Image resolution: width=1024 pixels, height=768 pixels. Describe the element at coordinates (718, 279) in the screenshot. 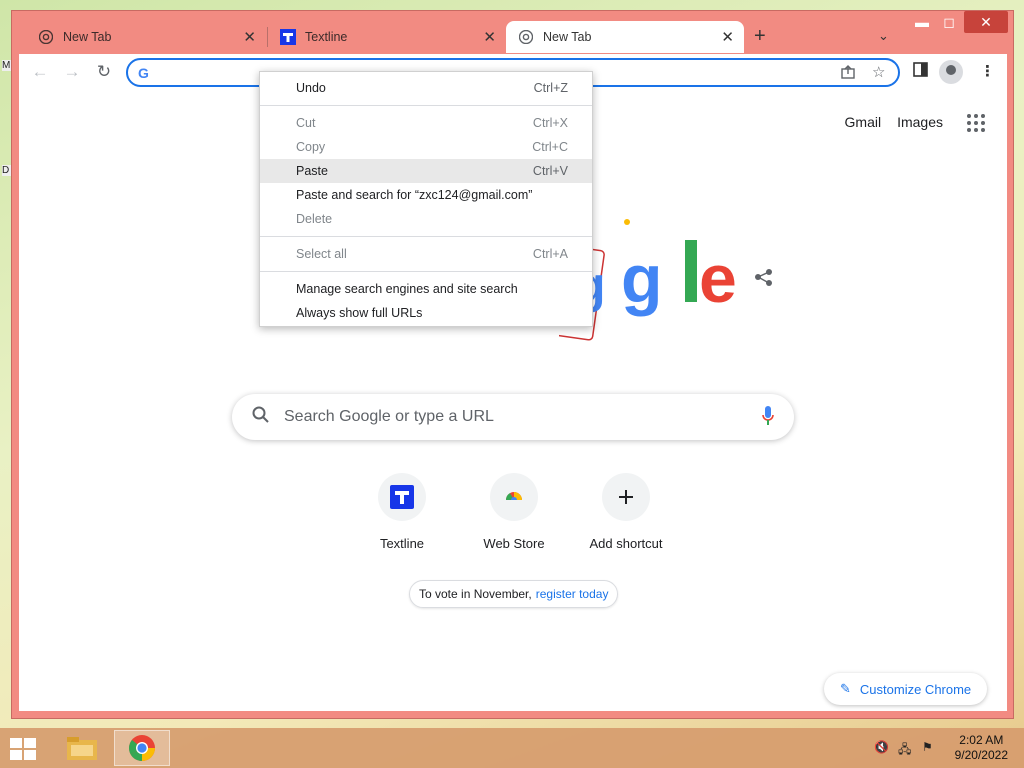

I see `svg-text: e` at that location.